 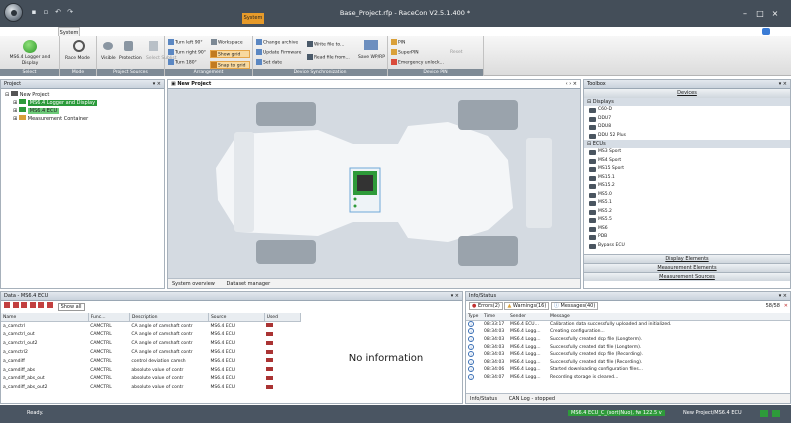 I want to click on col-source: Source, so click(x=236, y=318).